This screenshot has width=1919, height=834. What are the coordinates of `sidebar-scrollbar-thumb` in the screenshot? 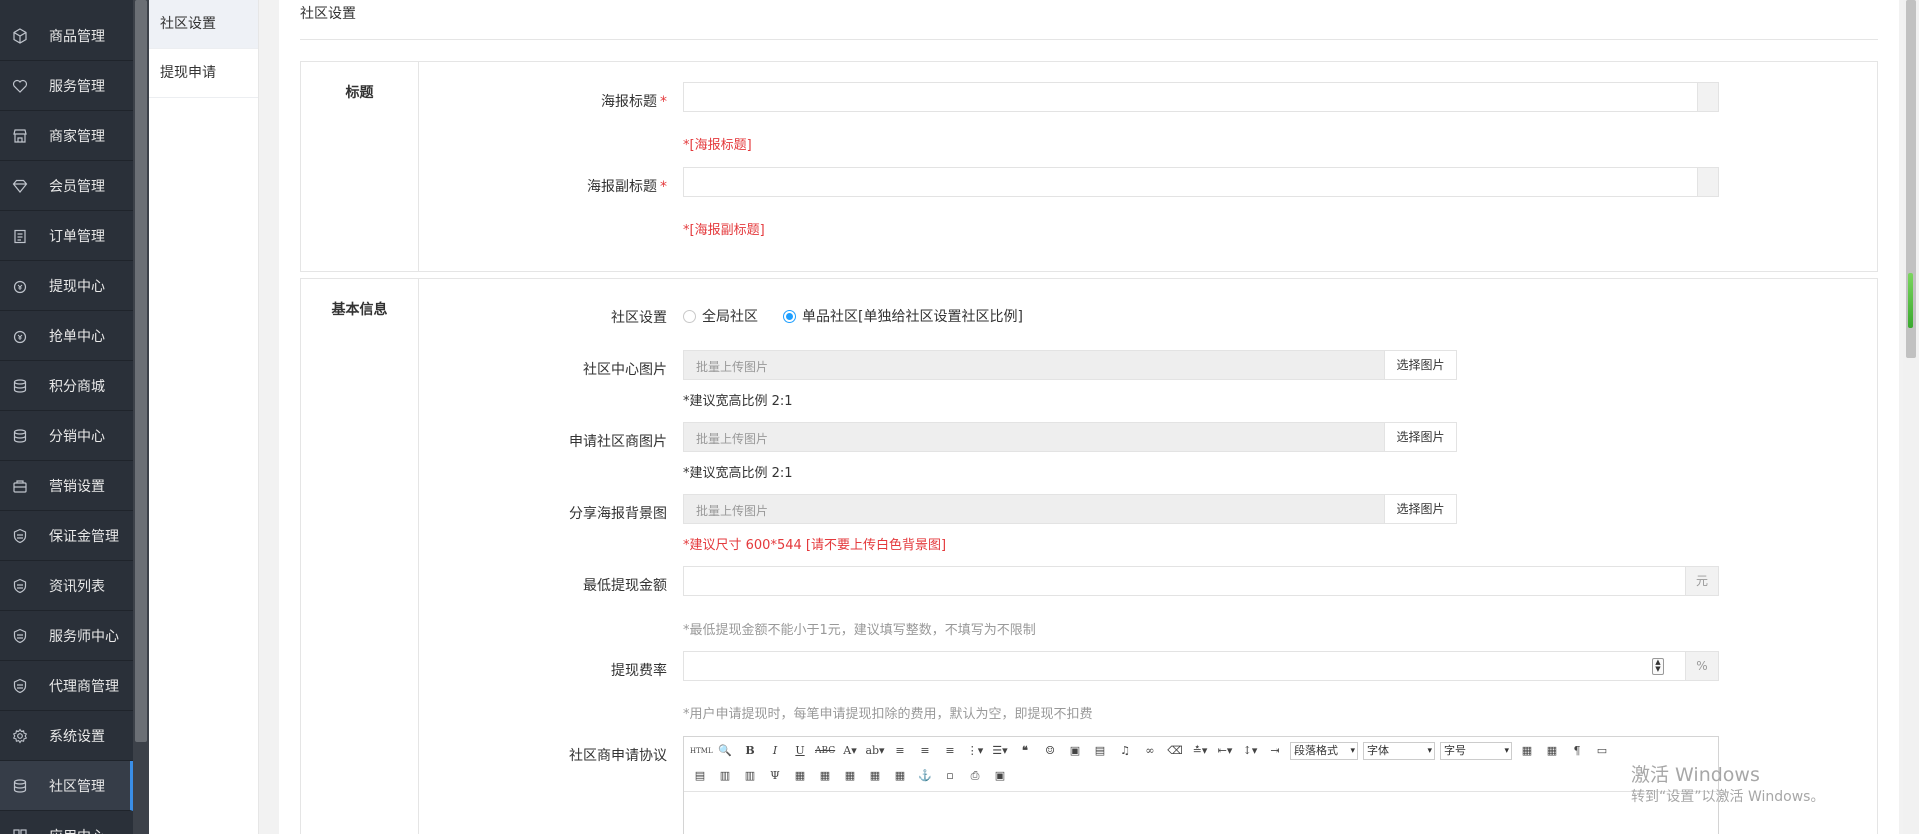 It's located at (141, 371).